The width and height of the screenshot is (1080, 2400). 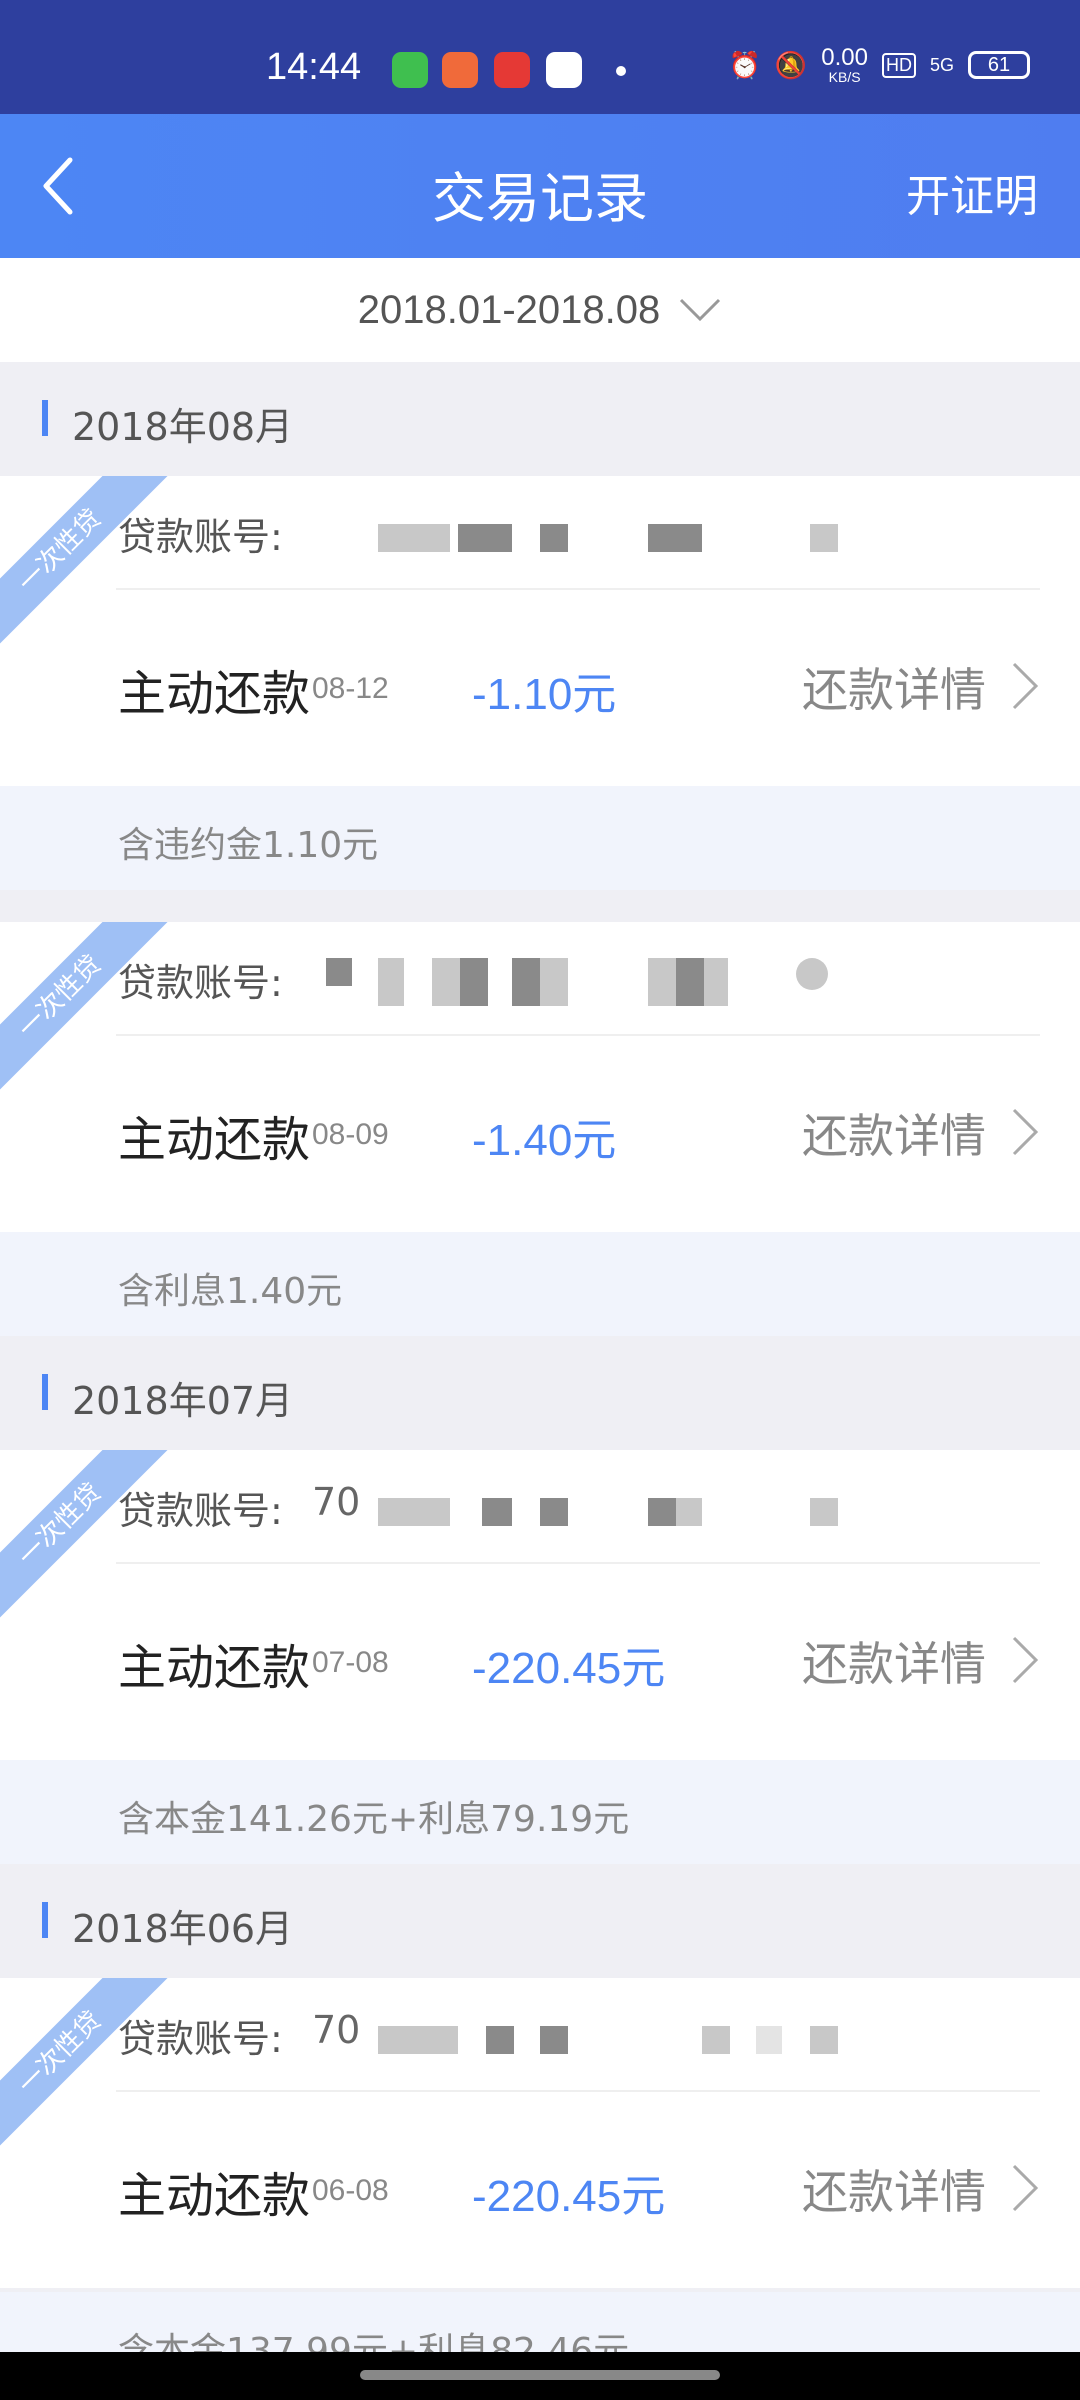 I want to click on date-range-selector: 2018.01-2018.08, so click(x=540, y=310).